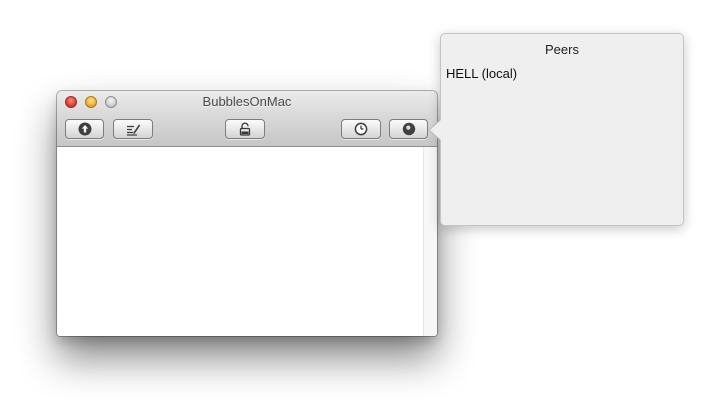 The image size is (721, 415). I want to click on title-bar: BubblesOnMac, so click(247, 119).